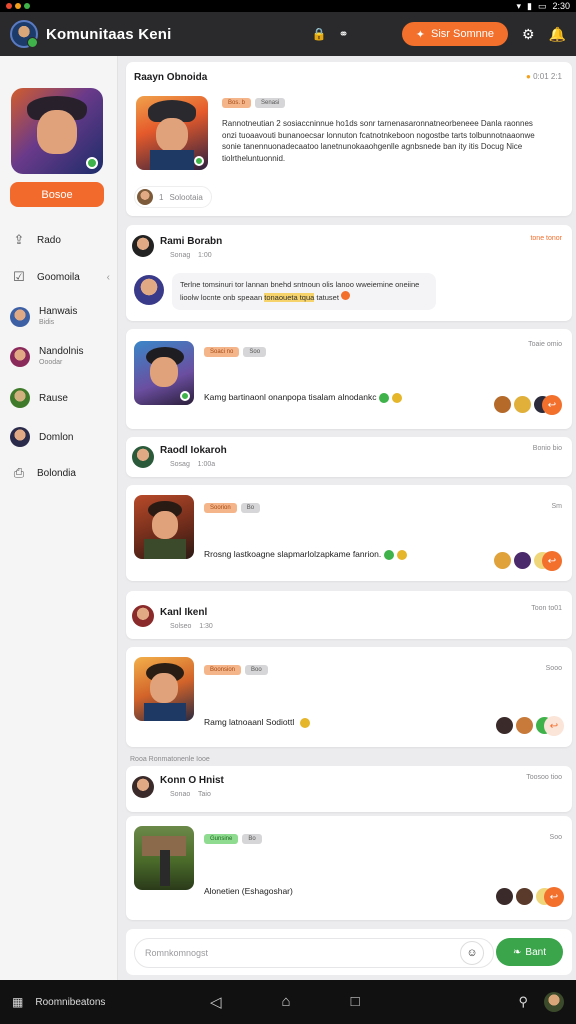  Describe the element at coordinates (314, 953) in the screenshot. I see `message-input: Romnkomnogst` at that location.